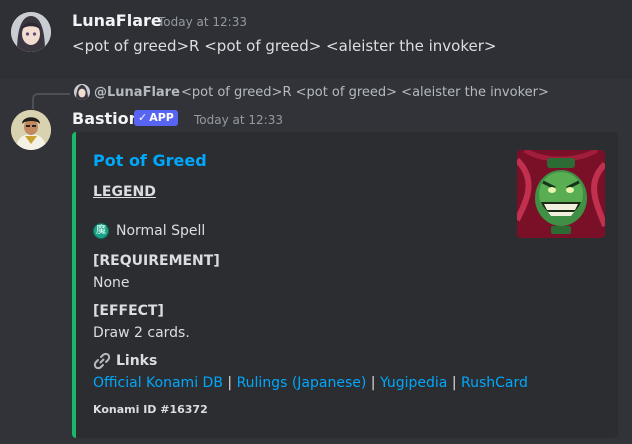 The width and height of the screenshot is (632, 444). Describe the element at coordinates (161, 117) in the screenshot. I see `app-badge-label: APP` at that location.